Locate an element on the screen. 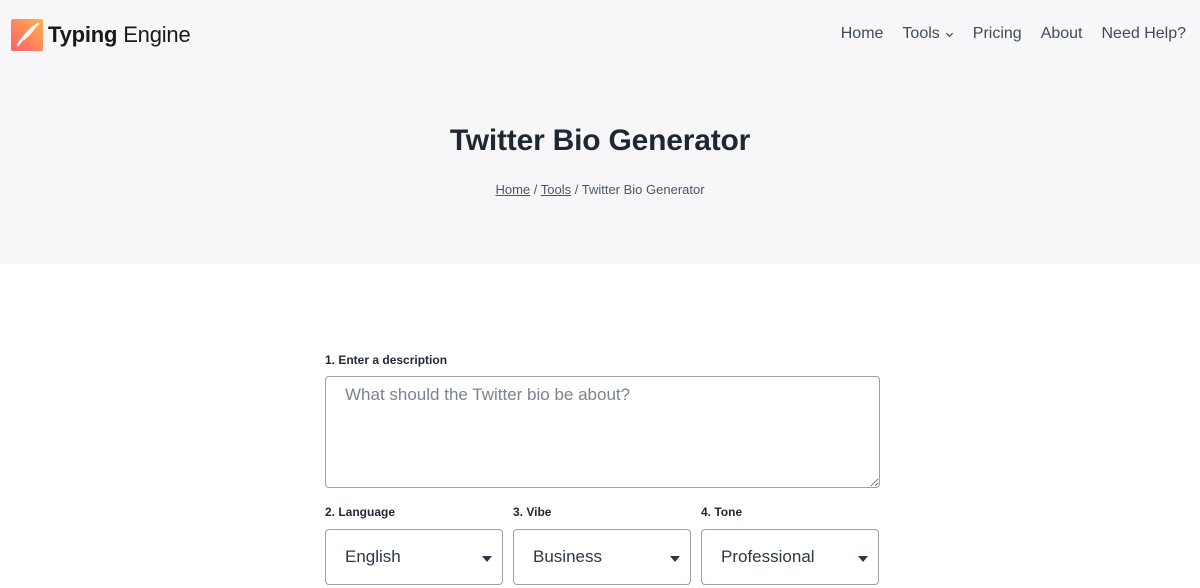  vibe-select: Business is located at coordinates (602, 557).